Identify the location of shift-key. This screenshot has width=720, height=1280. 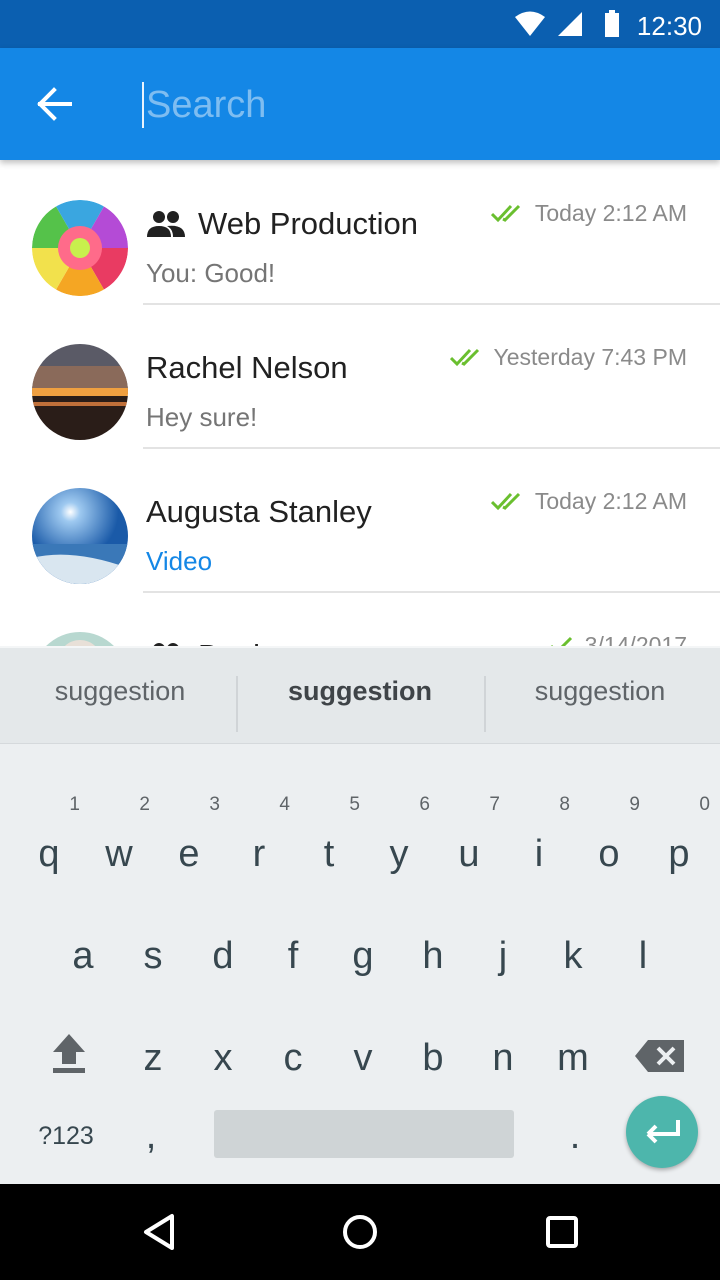
(69, 1058).